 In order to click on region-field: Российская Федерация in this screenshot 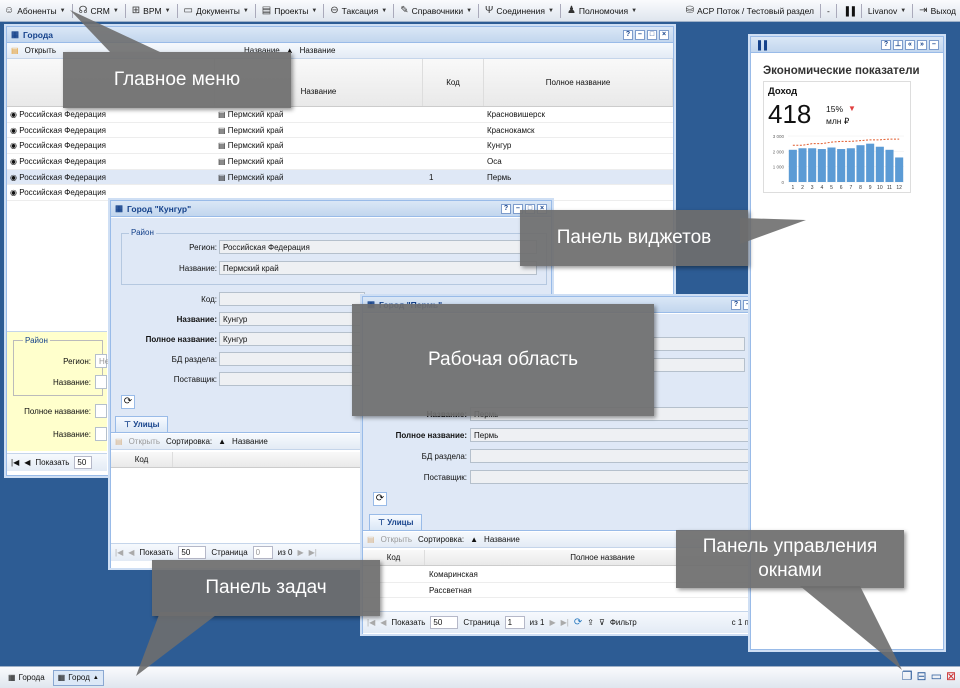, I will do `click(378, 247)`.